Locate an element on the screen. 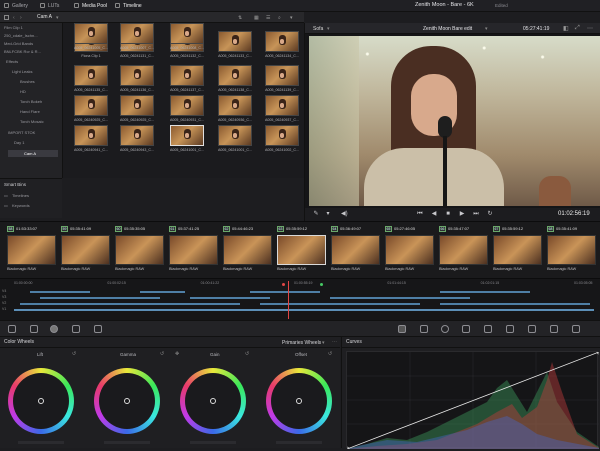 The image size is (600, 451). nav-back-icon: ‹ is located at coordinates (14, 18).